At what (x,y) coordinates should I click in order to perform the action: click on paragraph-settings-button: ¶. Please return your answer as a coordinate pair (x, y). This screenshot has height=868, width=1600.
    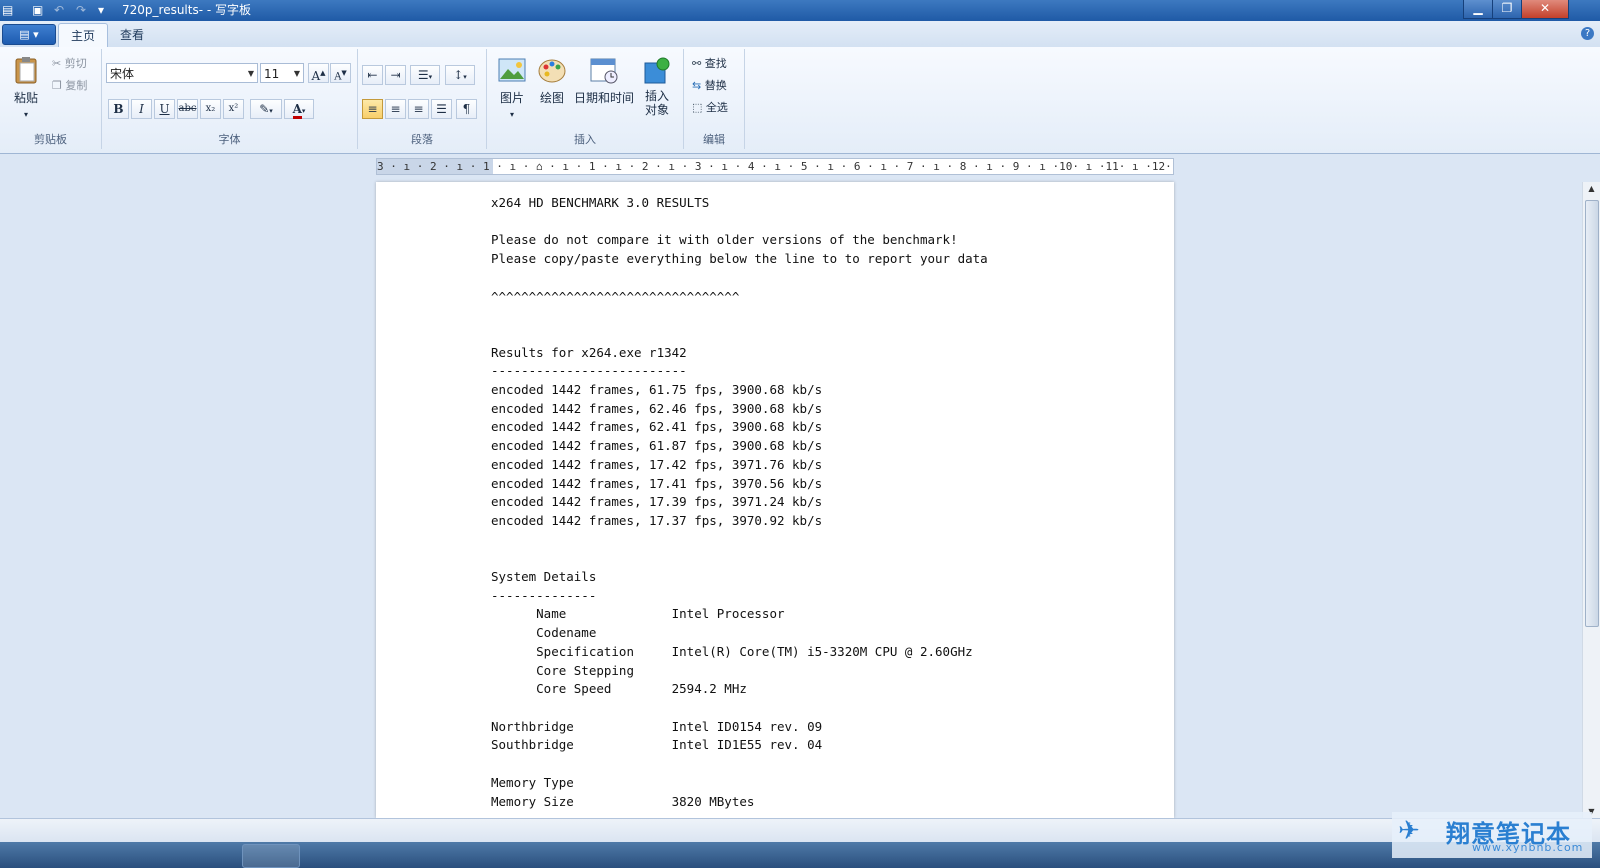
    Looking at the image, I should click on (466, 109).